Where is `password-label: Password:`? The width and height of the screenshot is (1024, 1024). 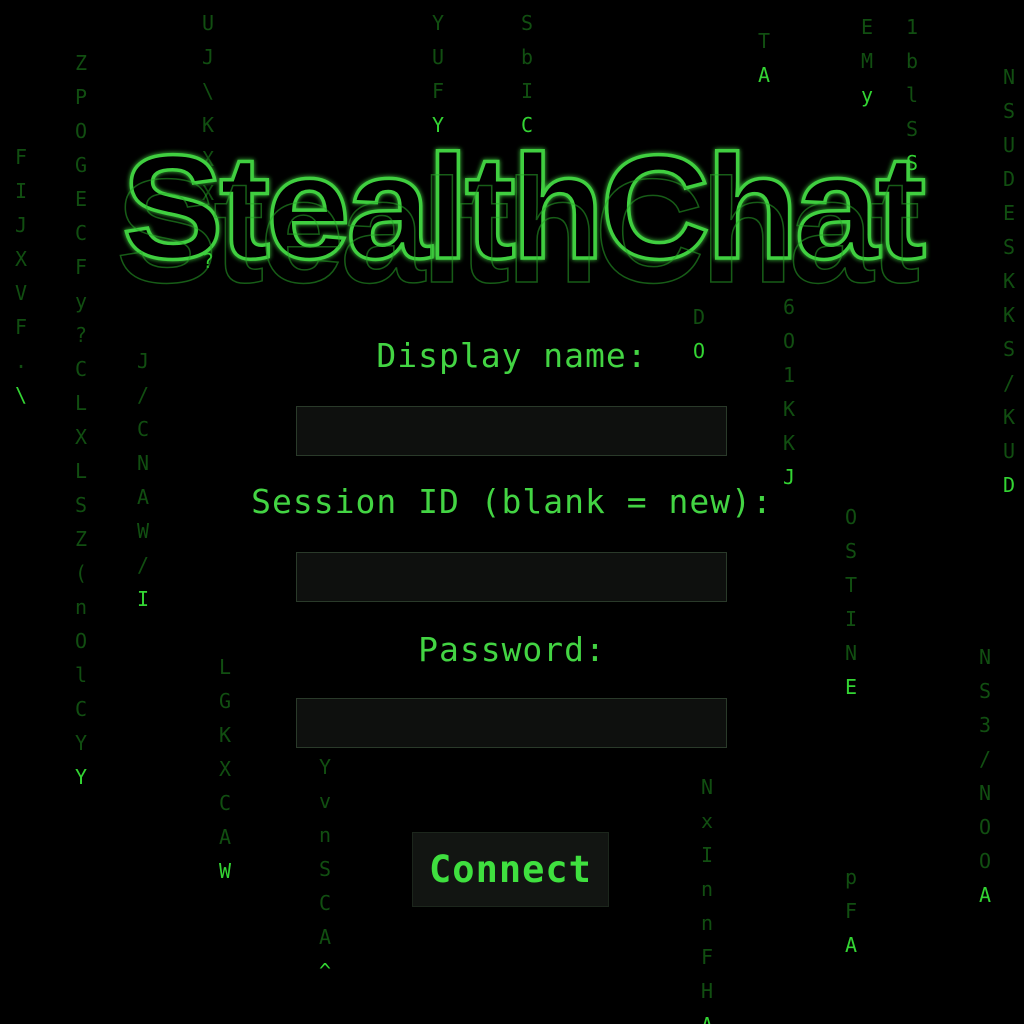 password-label: Password: is located at coordinates (512, 649).